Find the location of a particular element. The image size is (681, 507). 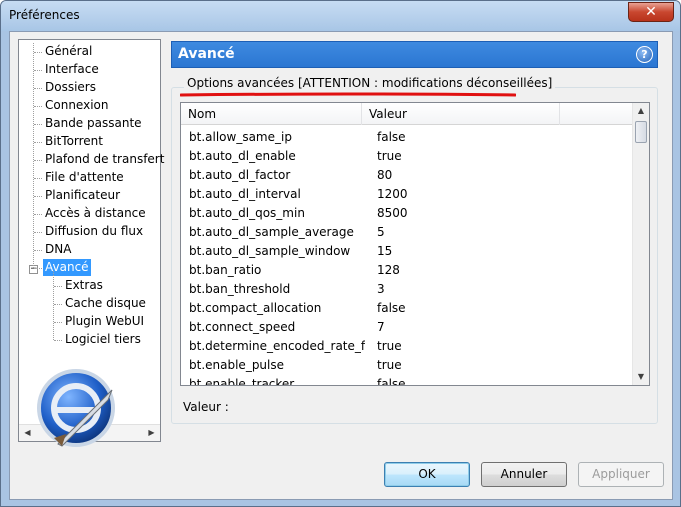

setting-name: bt.auto_dl_factor is located at coordinates (240, 175).